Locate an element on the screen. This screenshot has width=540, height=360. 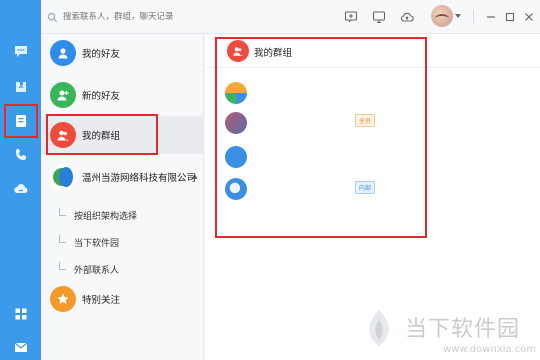
screen-share-button is located at coordinates (379, 17).